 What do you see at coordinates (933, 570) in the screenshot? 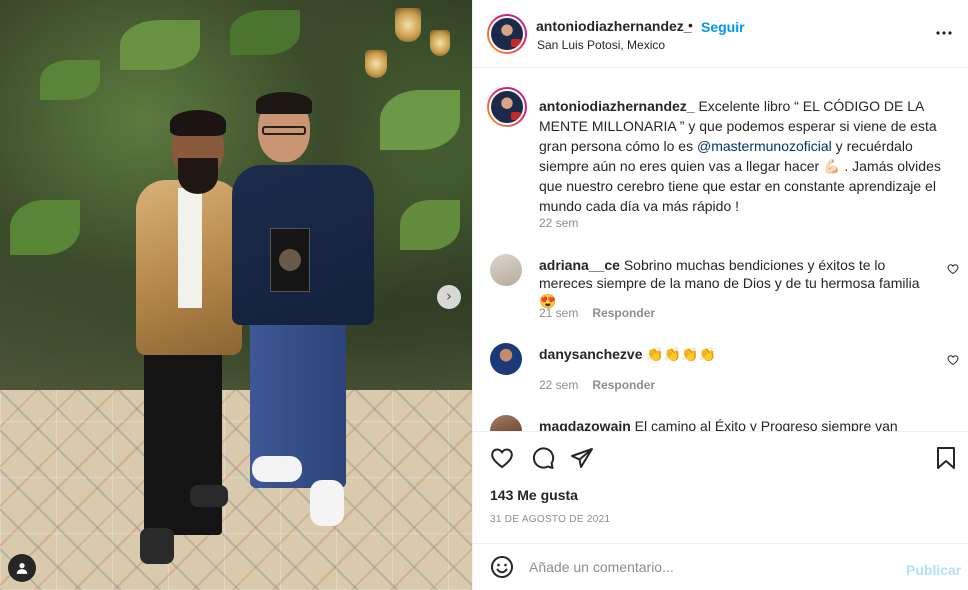
I see `publish-button: Publicar` at bounding box center [933, 570].